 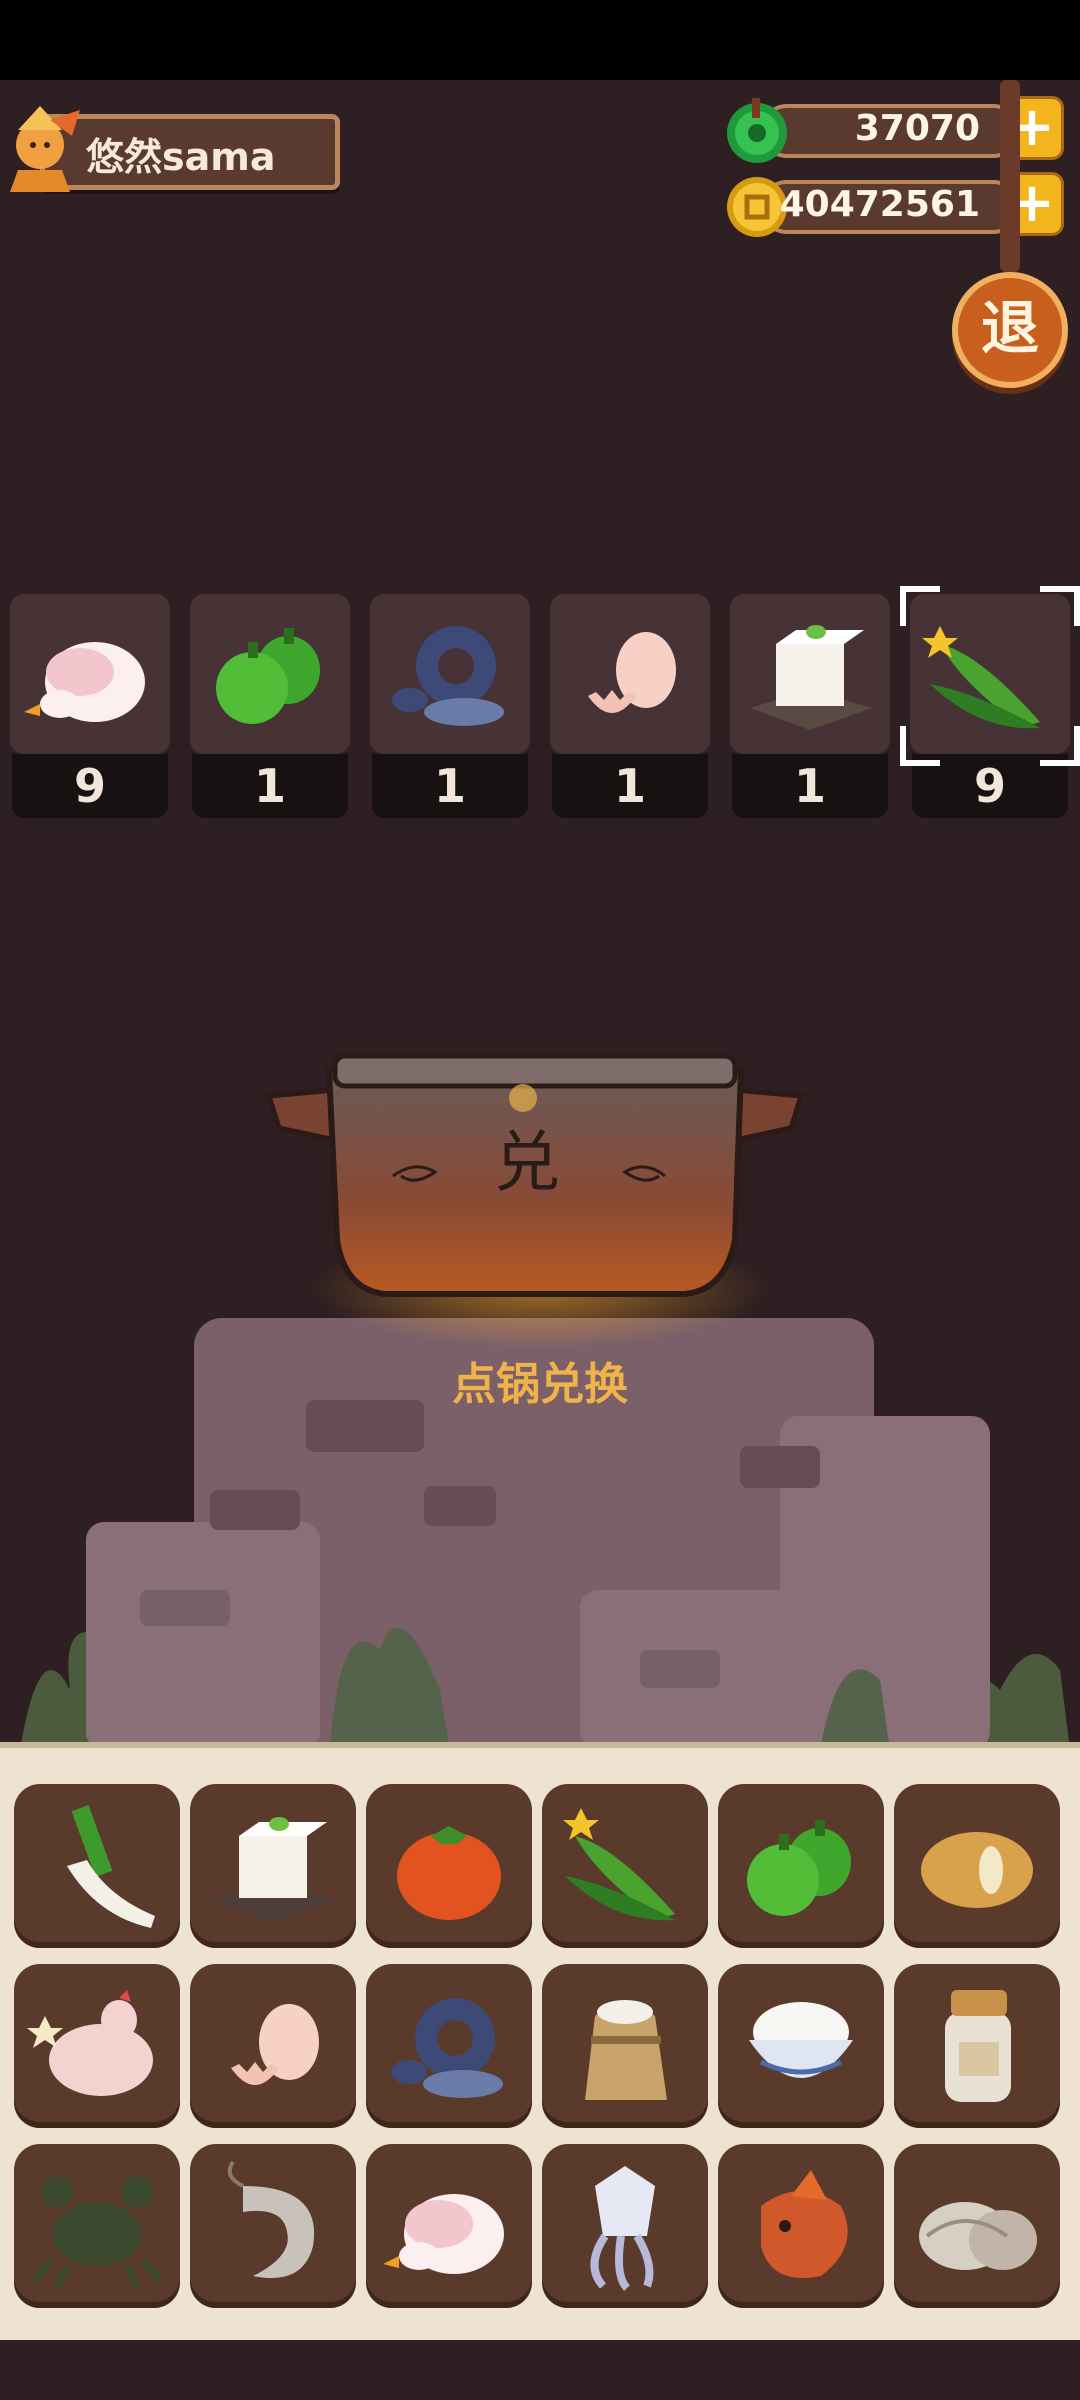 I want to click on inventory-slot-flour-sack, so click(x=625, y=2046).